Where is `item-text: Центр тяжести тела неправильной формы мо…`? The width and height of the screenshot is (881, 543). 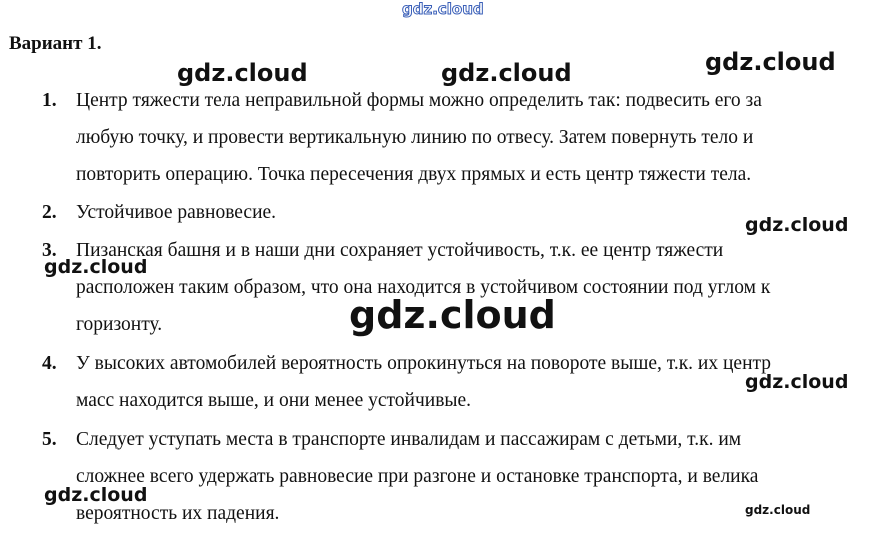 item-text: Центр тяжести тела неправильной формы мо… is located at coordinates (419, 137).